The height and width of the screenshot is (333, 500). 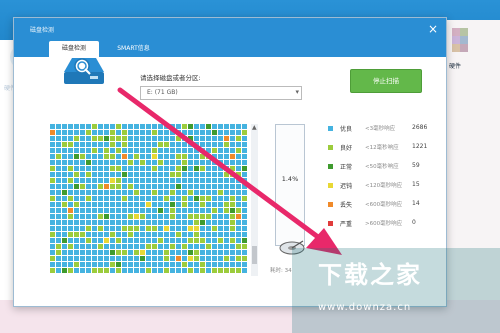 What do you see at coordinates (370, 275) in the screenshot?
I see `watermark-title: 下载之家` at bounding box center [370, 275].